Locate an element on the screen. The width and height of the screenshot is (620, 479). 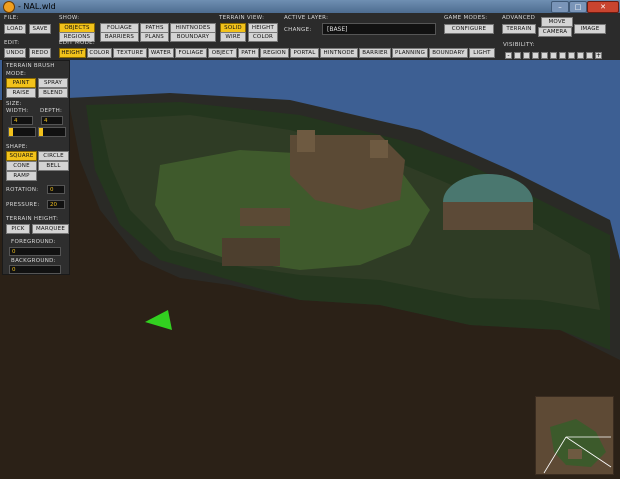
size-label: SIZE: is located at coordinates (14, 104).